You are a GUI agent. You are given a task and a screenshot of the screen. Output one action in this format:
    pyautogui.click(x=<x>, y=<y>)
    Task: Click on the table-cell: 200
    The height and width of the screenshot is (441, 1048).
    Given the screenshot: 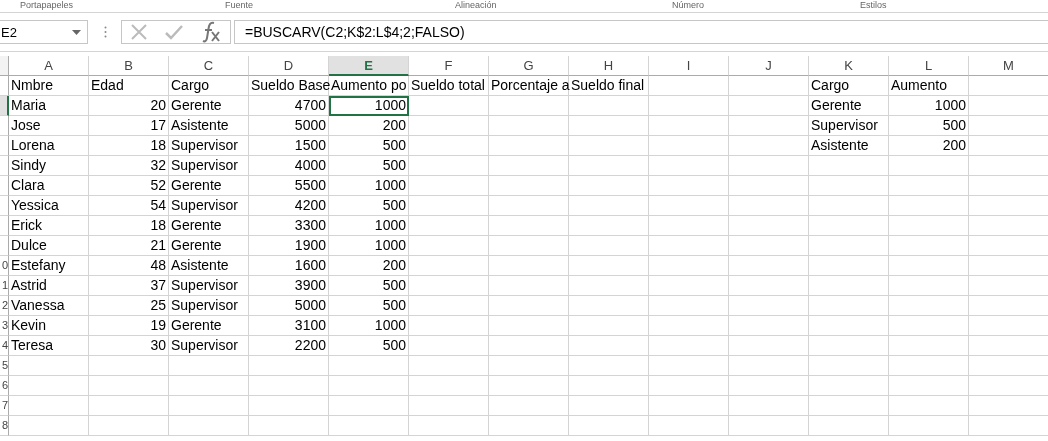 What is the action you would take?
    pyautogui.click(x=369, y=266)
    